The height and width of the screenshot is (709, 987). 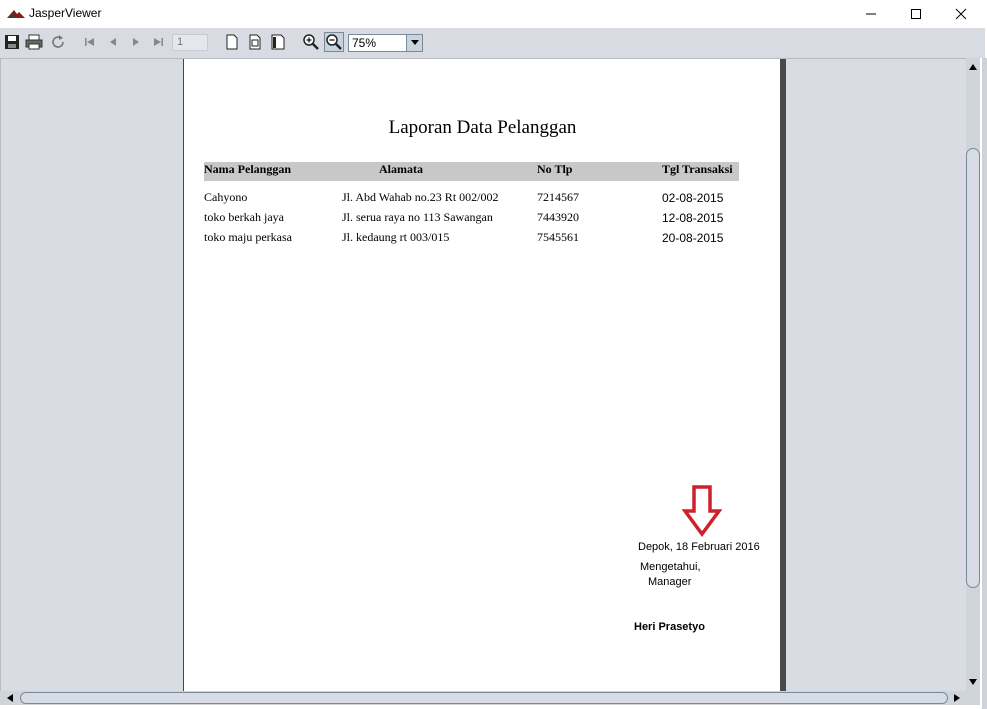 I want to click on first-page-button, so click(x=90, y=42).